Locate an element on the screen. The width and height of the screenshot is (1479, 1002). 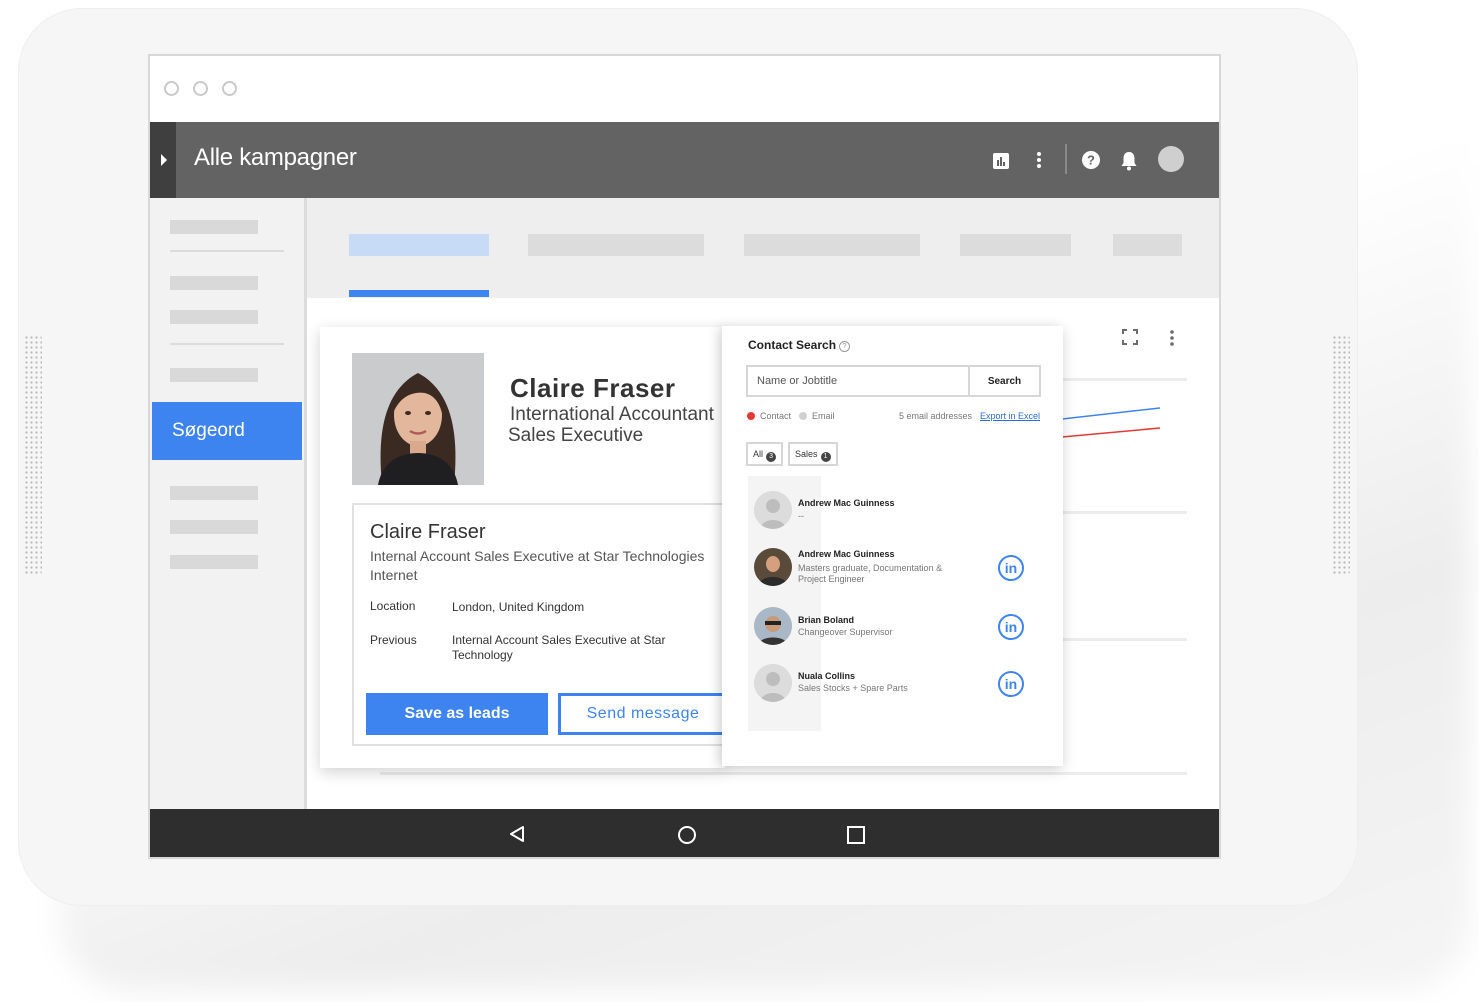
email-radio is located at coordinates (803, 416).